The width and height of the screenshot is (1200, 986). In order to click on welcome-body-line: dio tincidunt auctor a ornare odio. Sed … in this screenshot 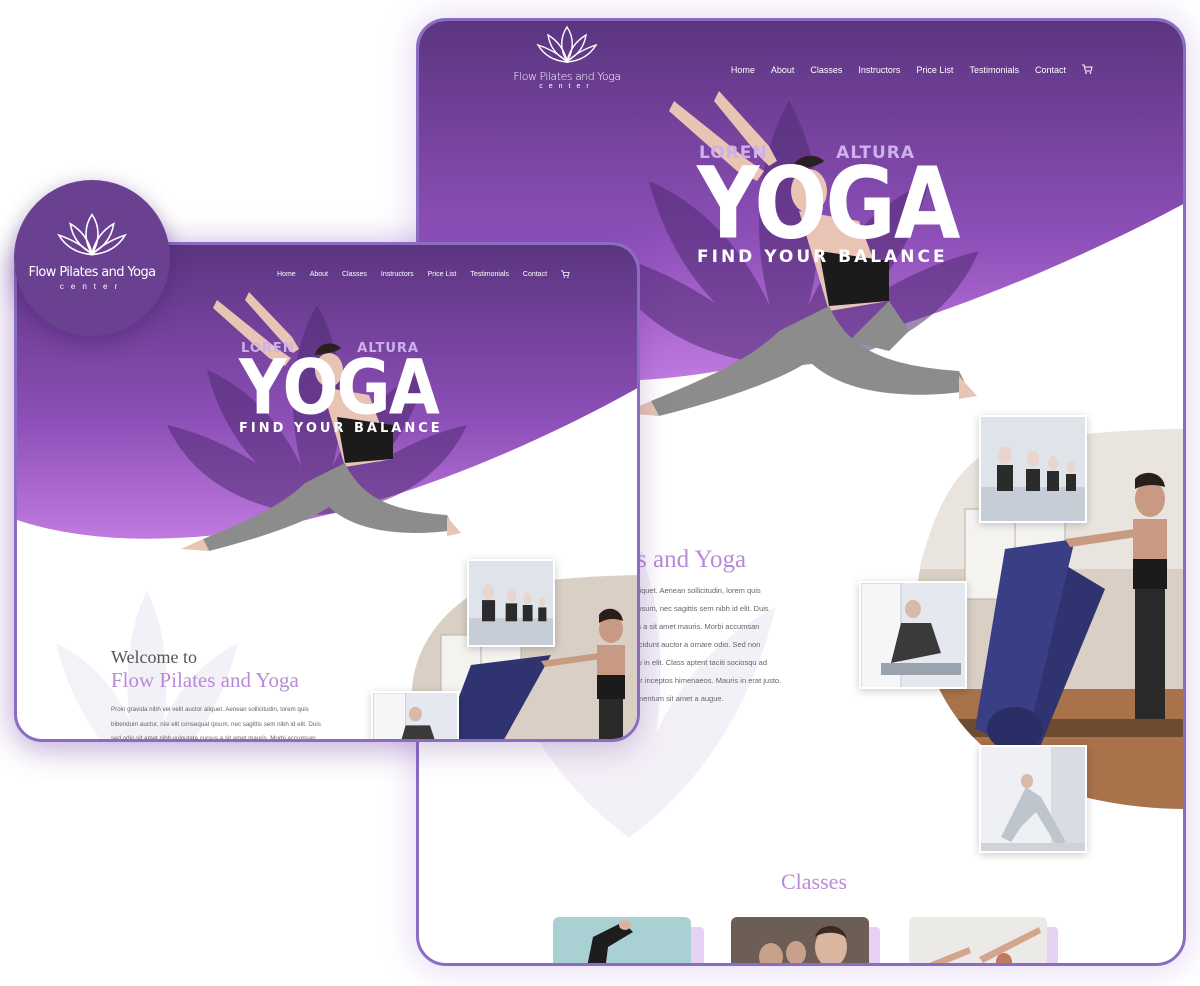, I will do `click(690, 644)`.